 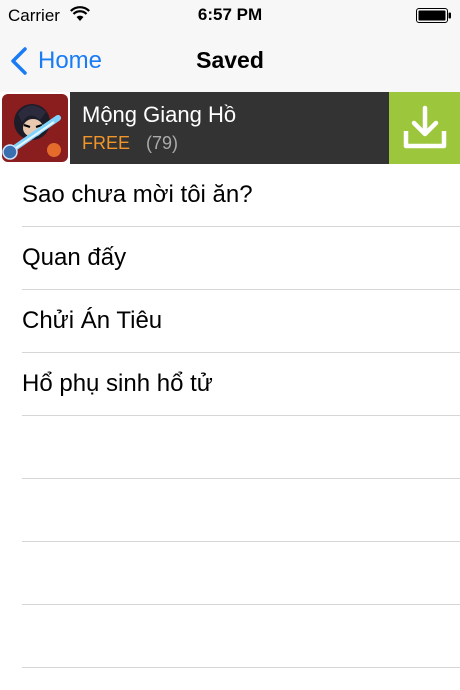 I want to click on ad-app-title: Mộng Giang Hồ, so click(x=159, y=114).